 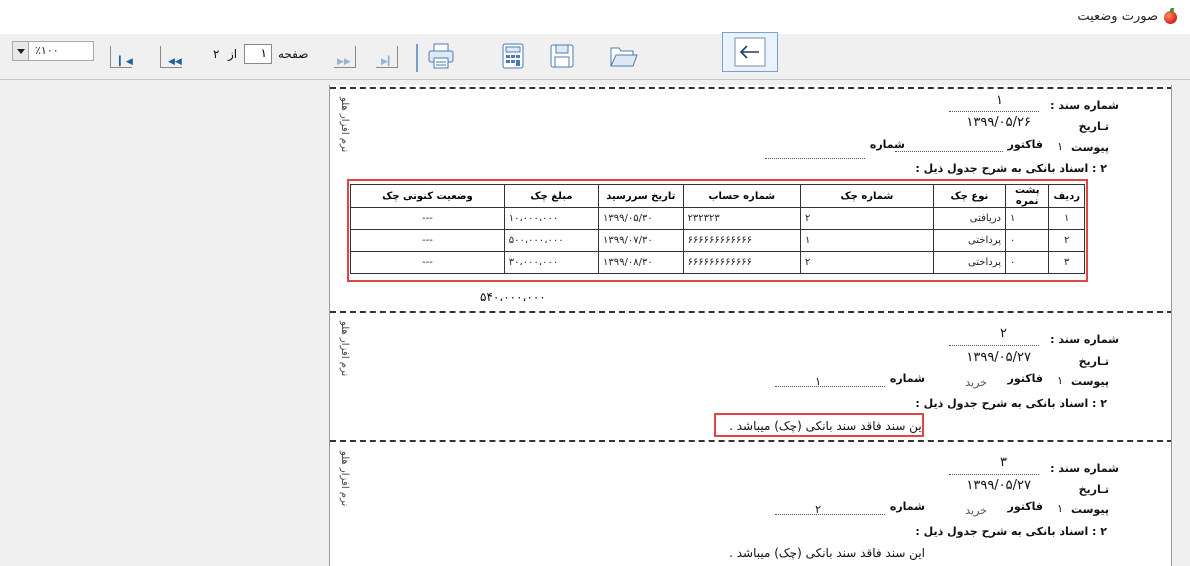 I want to click on previous-page-button: ▶▶, so click(x=346, y=57).